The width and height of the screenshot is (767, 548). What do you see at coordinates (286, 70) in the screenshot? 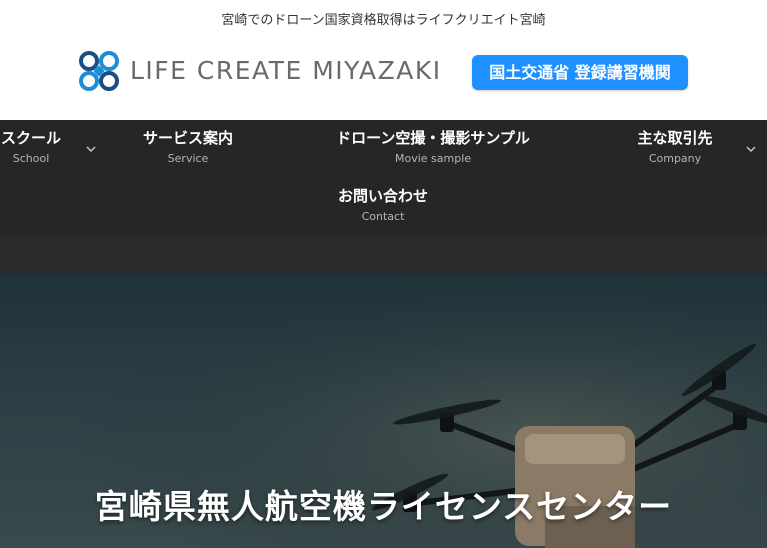
I see `logo-text: LIFE CREATE MIYAZAKI` at bounding box center [286, 70].